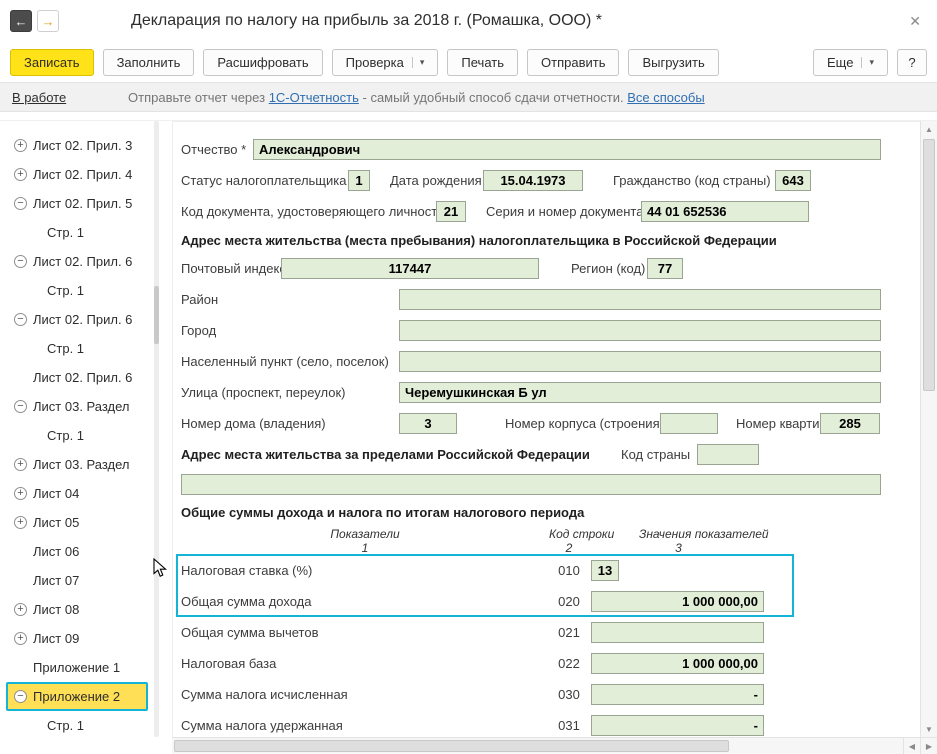 The width and height of the screenshot is (937, 754). Describe the element at coordinates (263, 62) in the screenshot. I see `decipher-button: Расшифровать` at that location.